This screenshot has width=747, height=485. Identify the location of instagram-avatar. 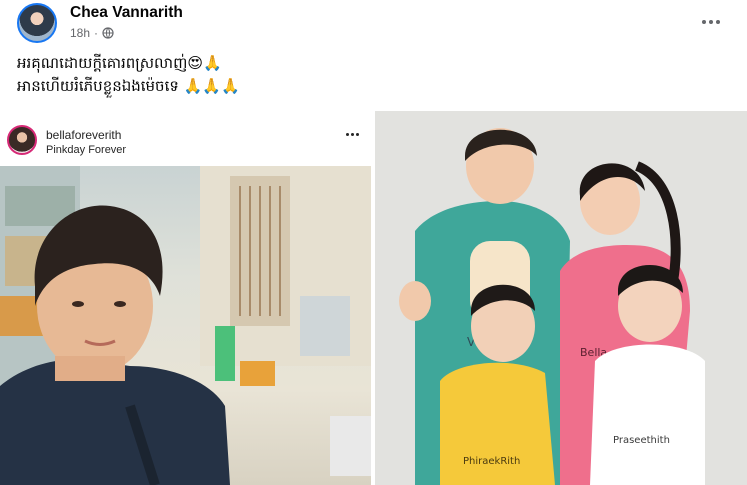
(22, 140).